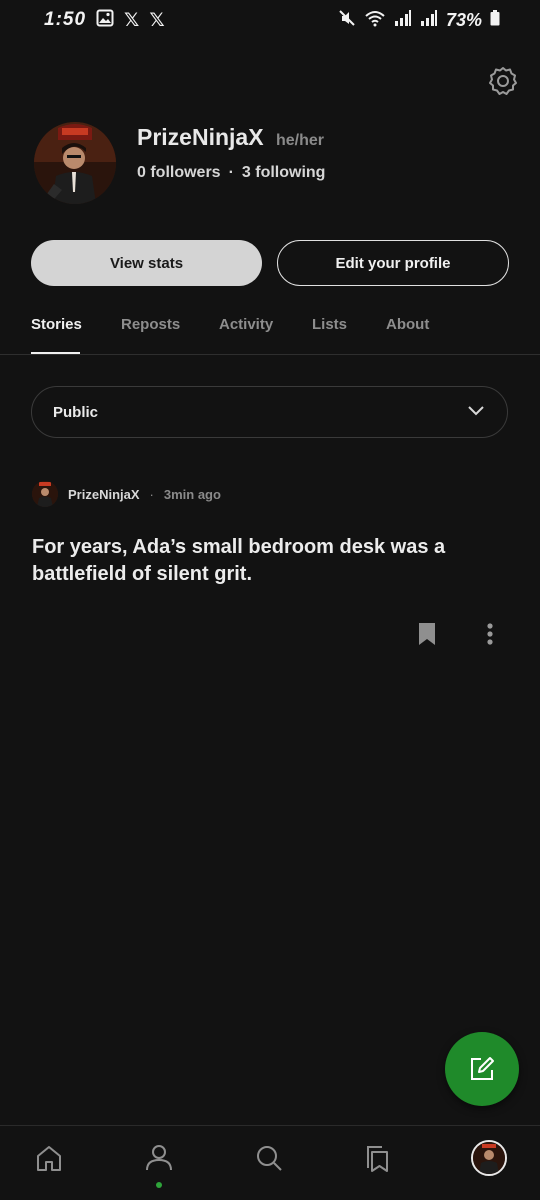 The image size is (540, 1200). I want to click on wifi-icon, so click(375, 20).